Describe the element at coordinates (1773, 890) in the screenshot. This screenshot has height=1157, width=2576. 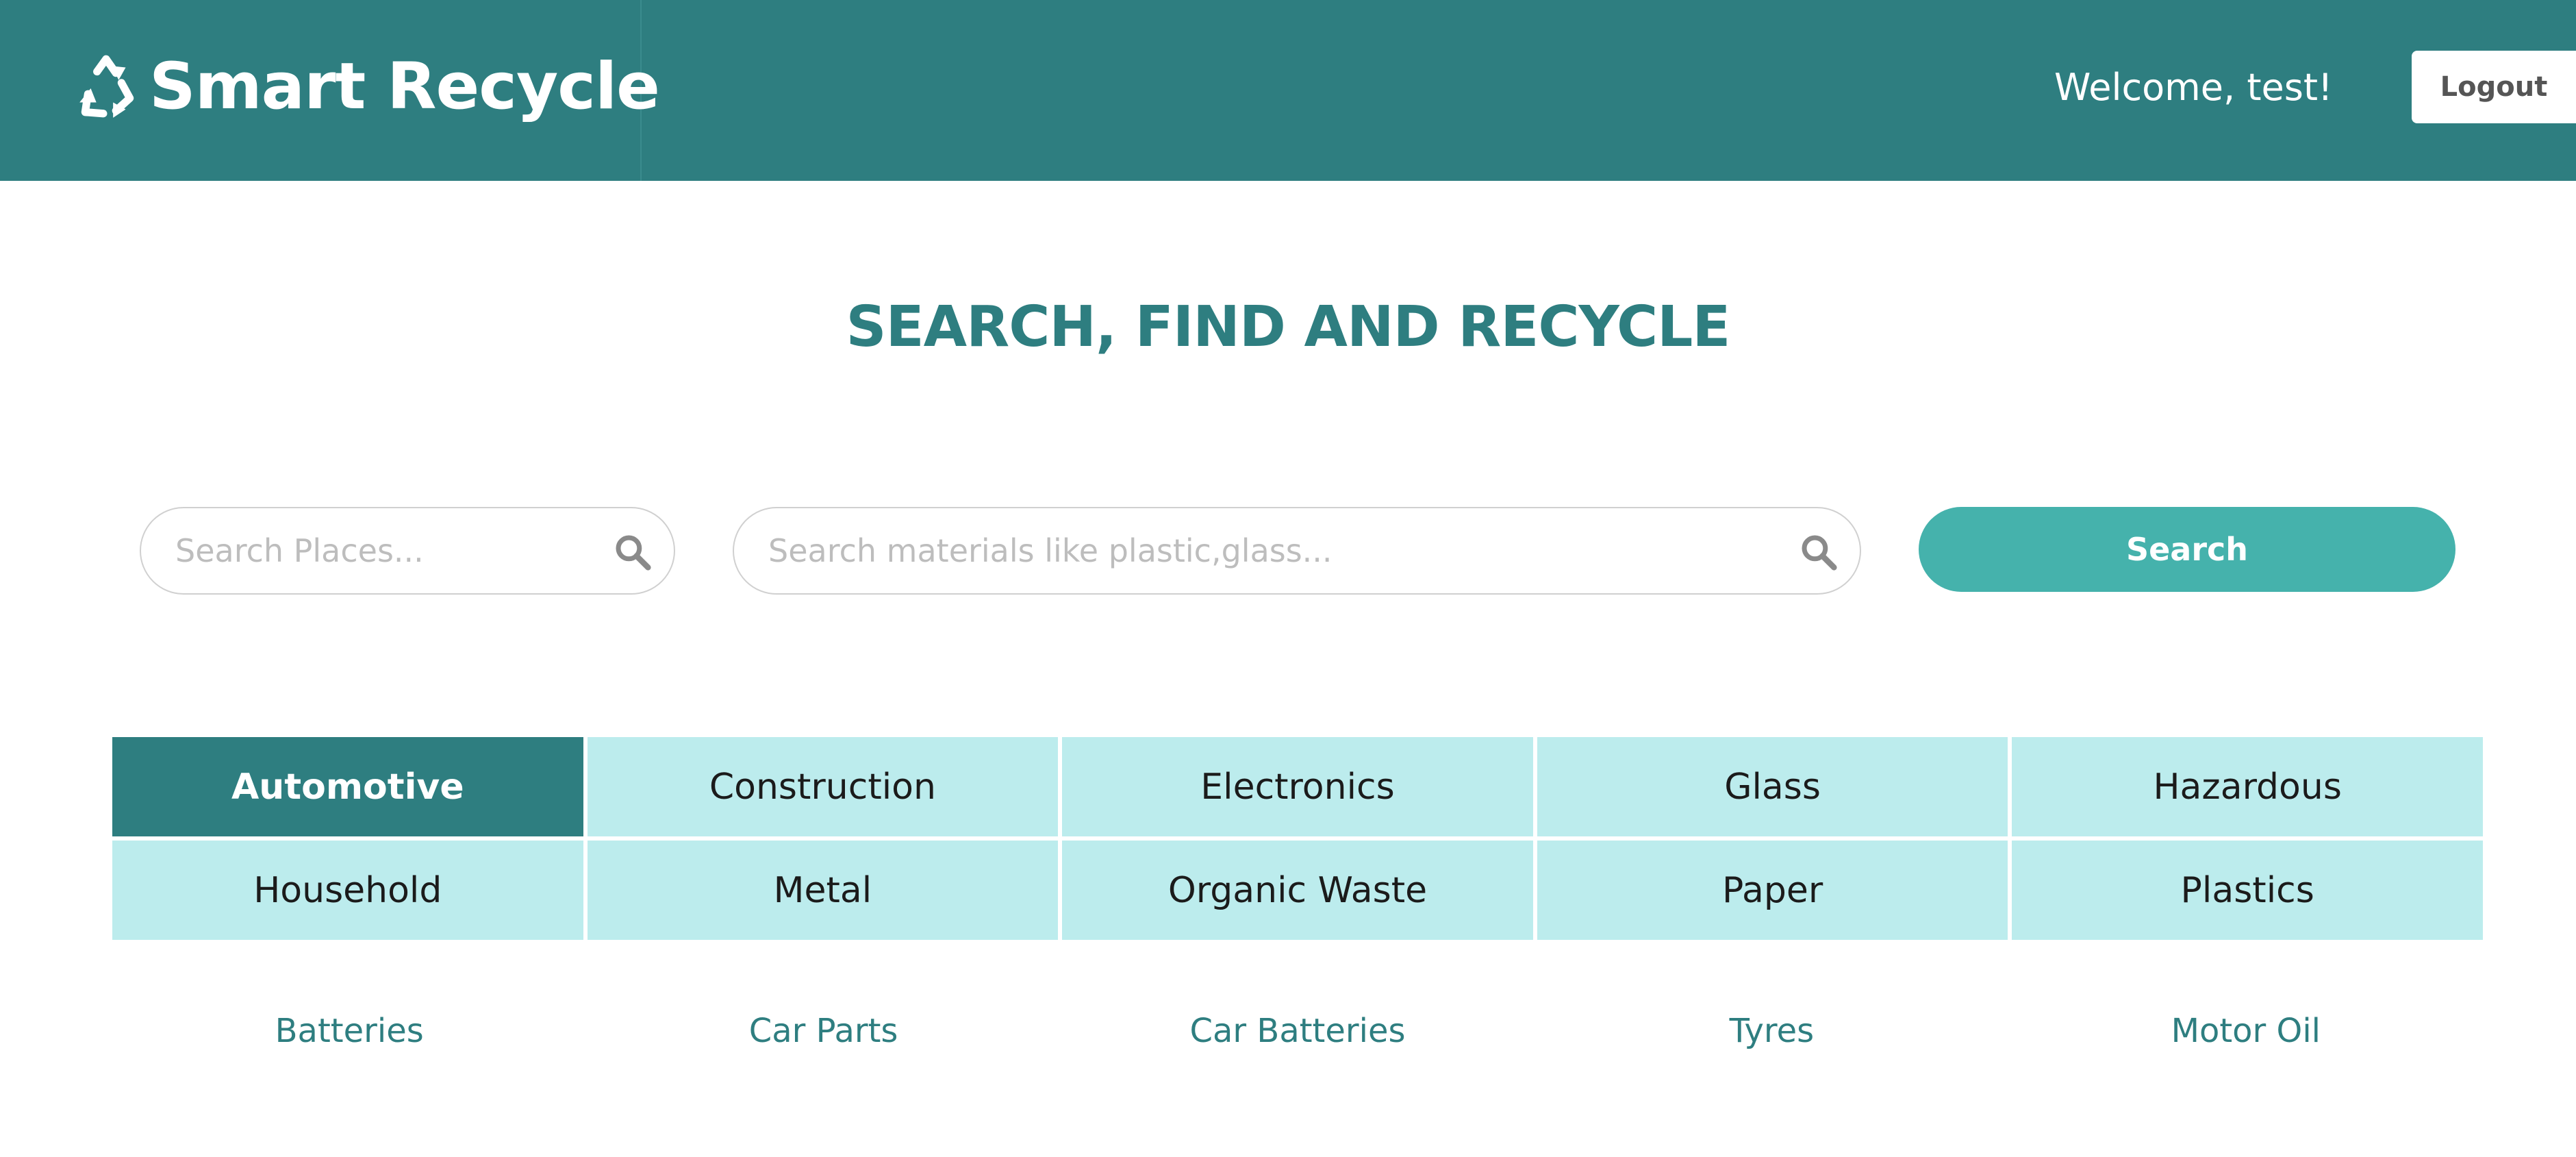
I see `category-paper: Paper` at that location.